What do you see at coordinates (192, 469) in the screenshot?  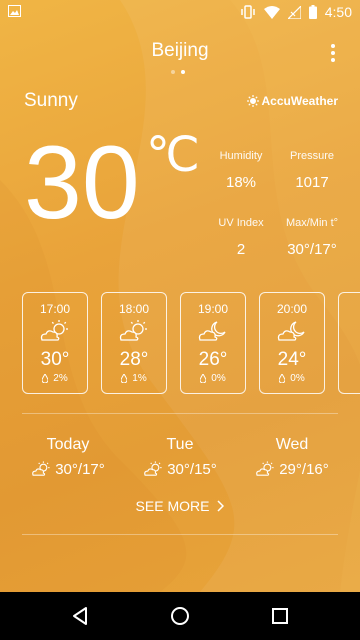 I see `day-range: 30°/15°` at bounding box center [192, 469].